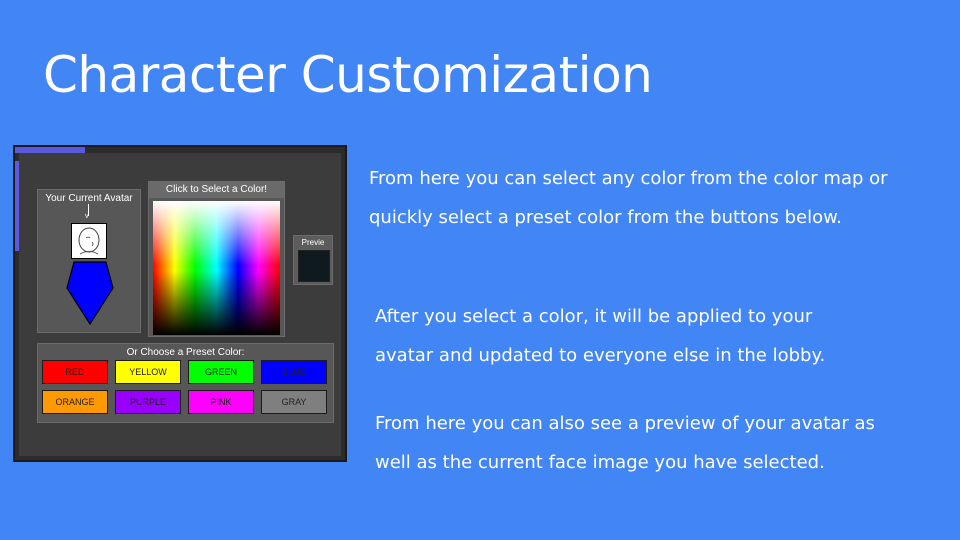 This screenshot has width=960, height=540. What do you see at coordinates (314, 266) in the screenshot?
I see `preview-swatch` at bounding box center [314, 266].